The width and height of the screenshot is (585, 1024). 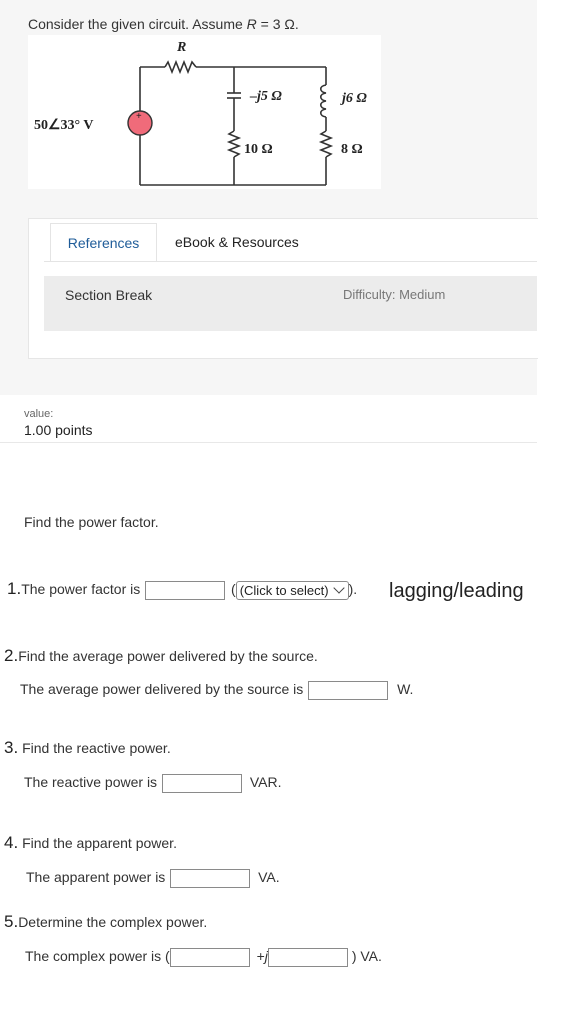 I want to click on label-source: 50∠33° V, so click(x=64, y=125).